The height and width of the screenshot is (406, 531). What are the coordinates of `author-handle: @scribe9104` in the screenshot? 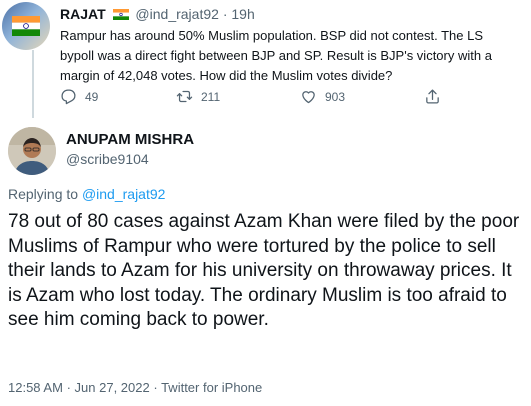 It's located at (107, 159).